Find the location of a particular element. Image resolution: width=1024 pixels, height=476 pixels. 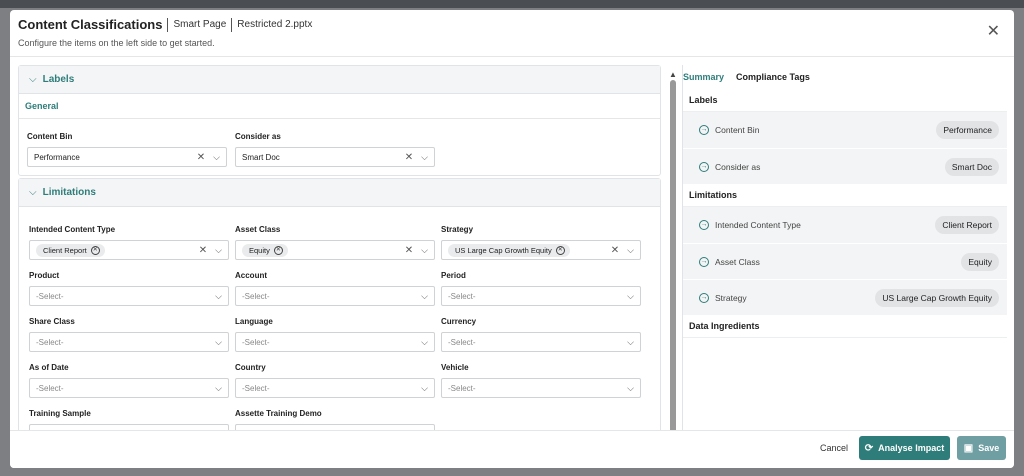

tab-general: General is located at coordinates (42, 106).